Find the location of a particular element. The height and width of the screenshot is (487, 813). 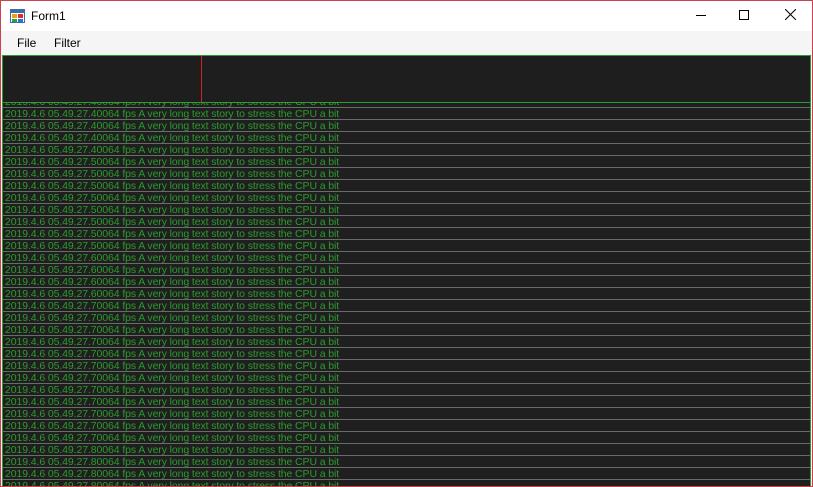

menu-file: File is located at coordinates (26, 43).